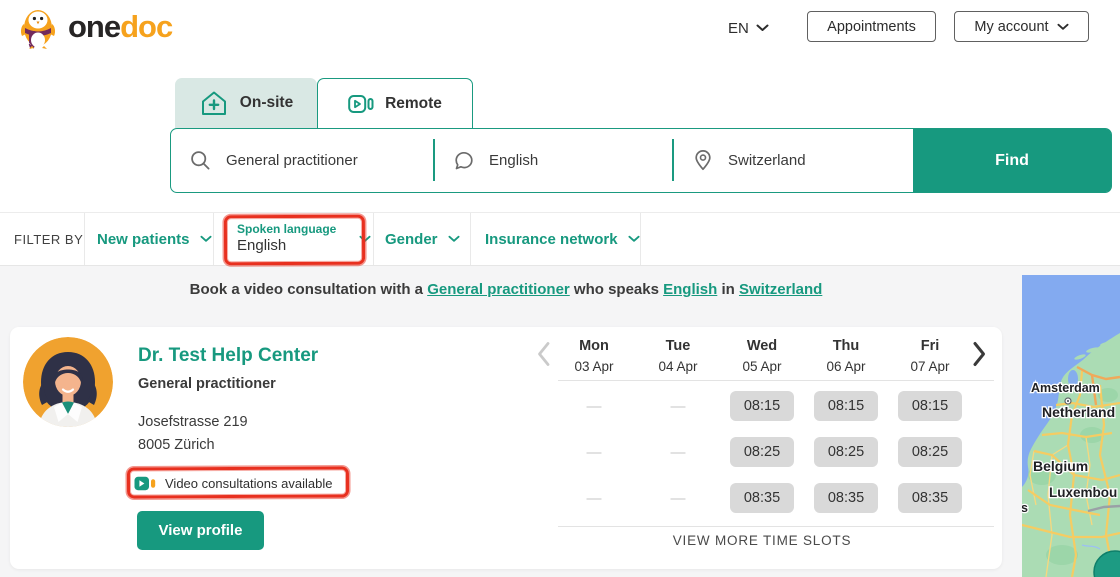 This screenshot has width=1120, height=577. What do you see at coordinates (678, 356) in the screenshot?
I see `day-header: Tue 04 Apr` at bounding box center [678, 356].